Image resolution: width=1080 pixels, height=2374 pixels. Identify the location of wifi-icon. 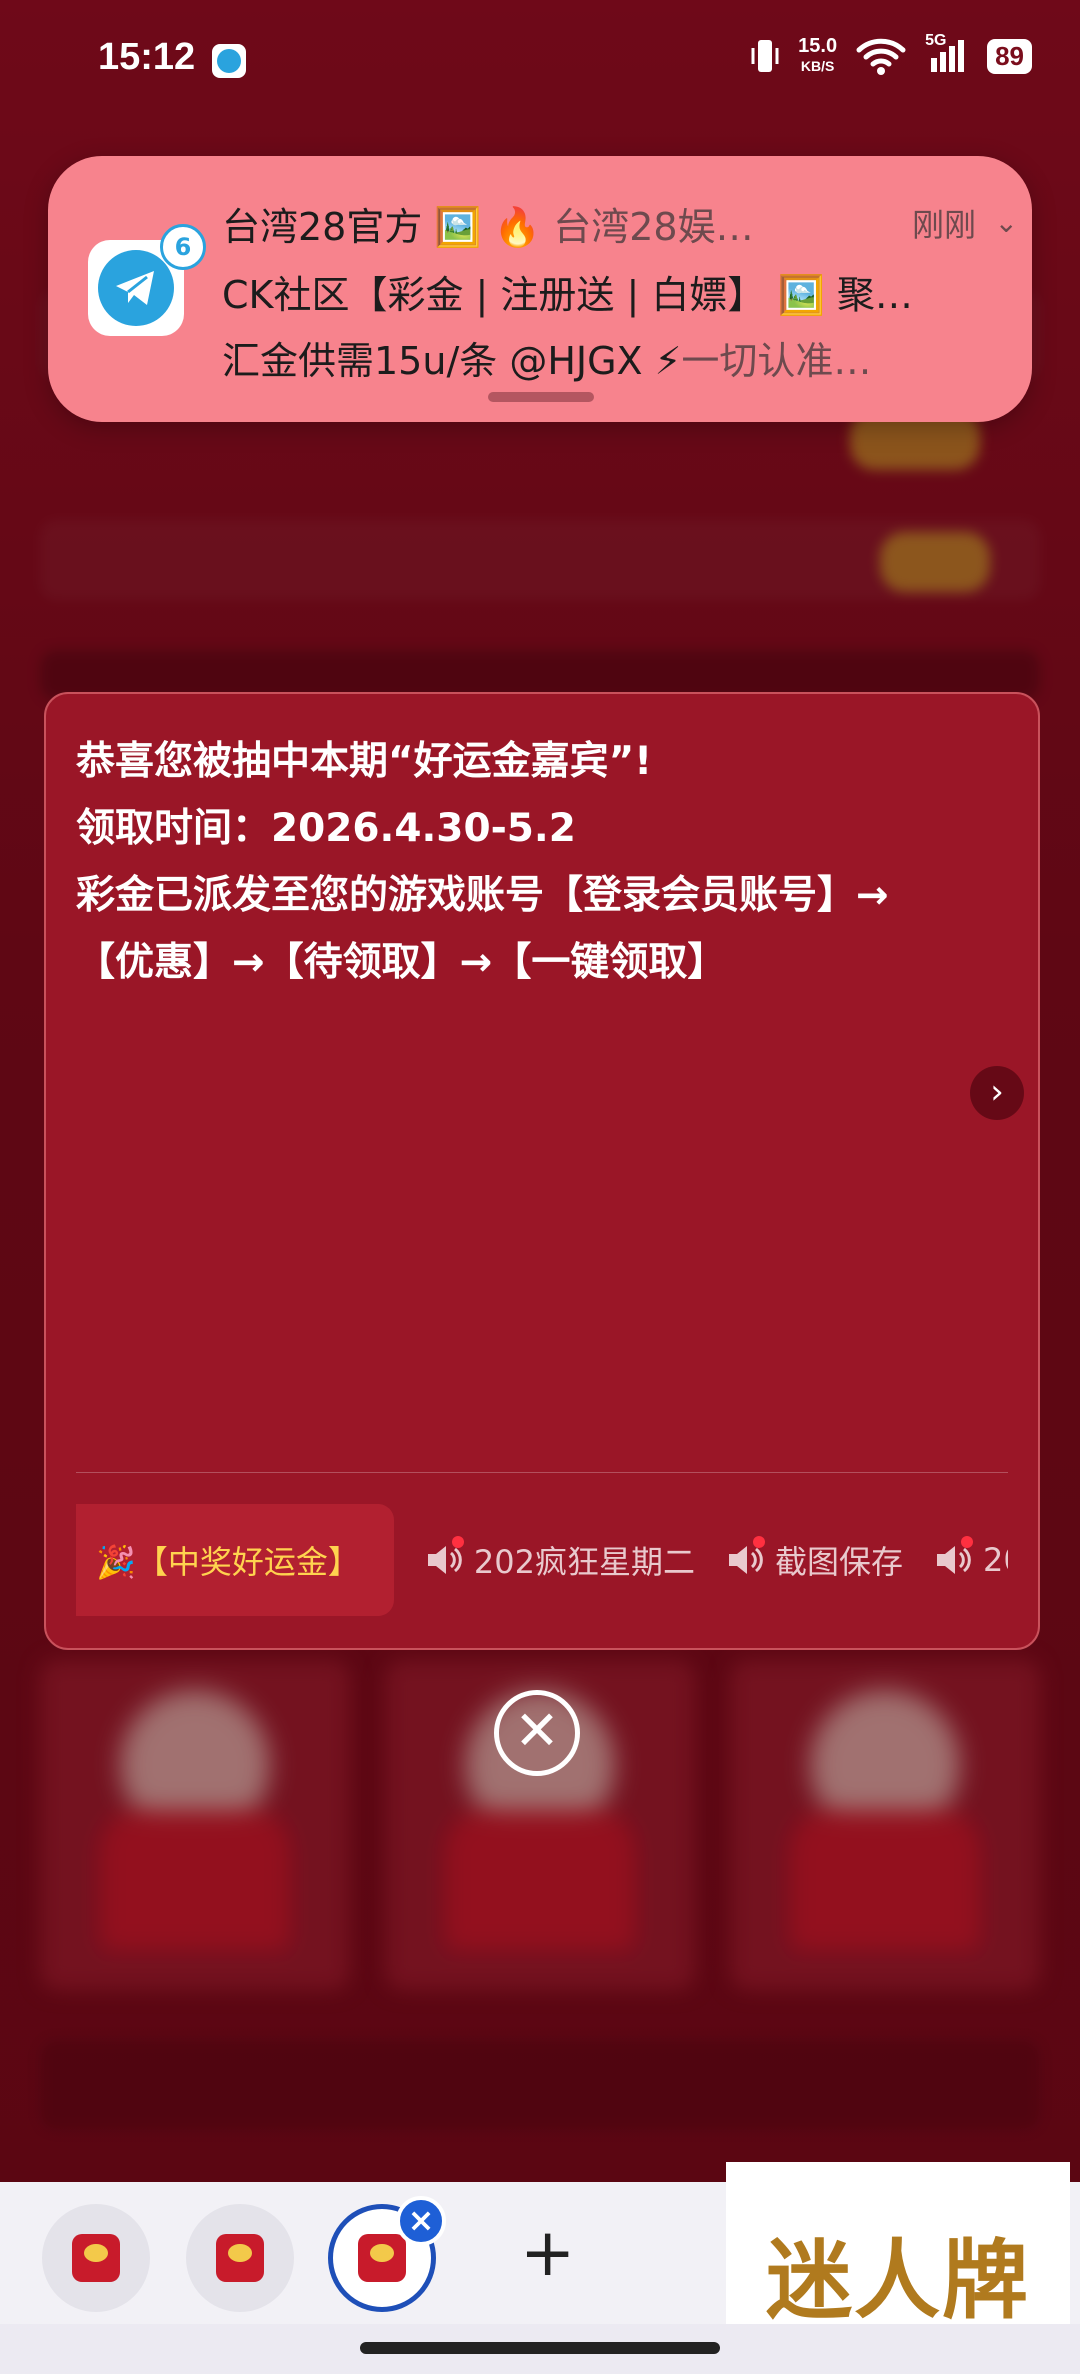
(881, 56).